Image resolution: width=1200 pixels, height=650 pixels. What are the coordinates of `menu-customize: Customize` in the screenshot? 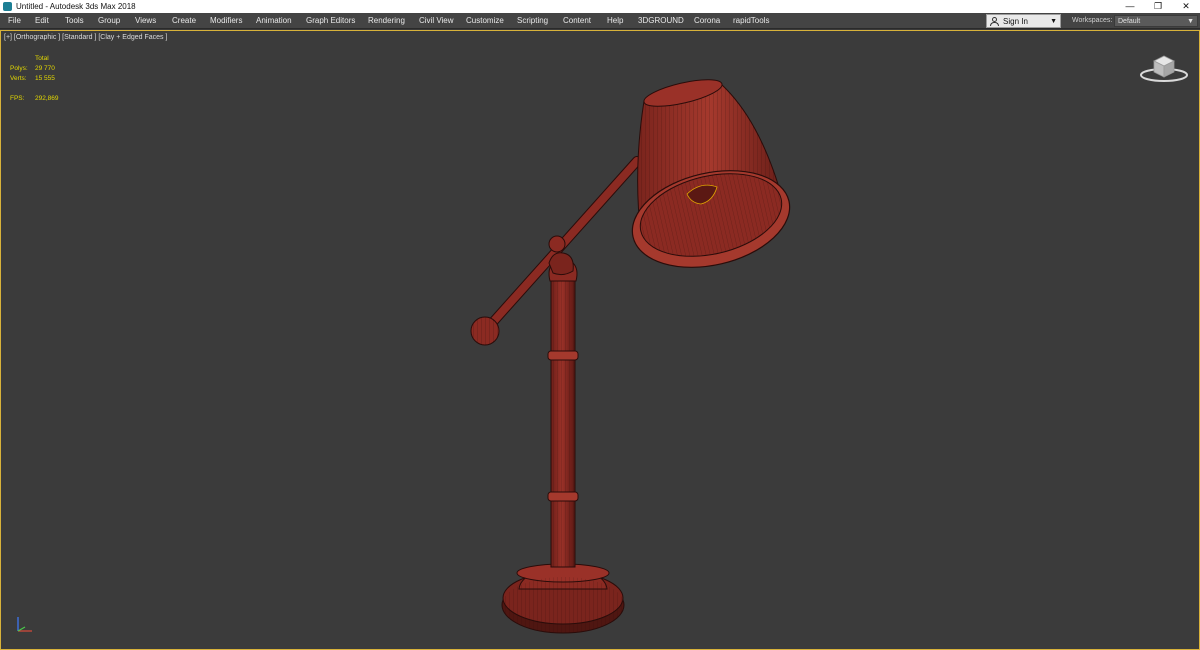 It's located at (485, 21).